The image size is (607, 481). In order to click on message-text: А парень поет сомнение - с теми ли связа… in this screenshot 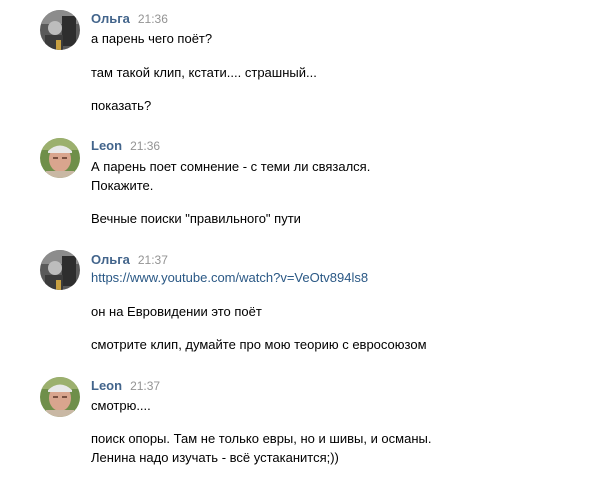, I will do `click(231, 166)`.